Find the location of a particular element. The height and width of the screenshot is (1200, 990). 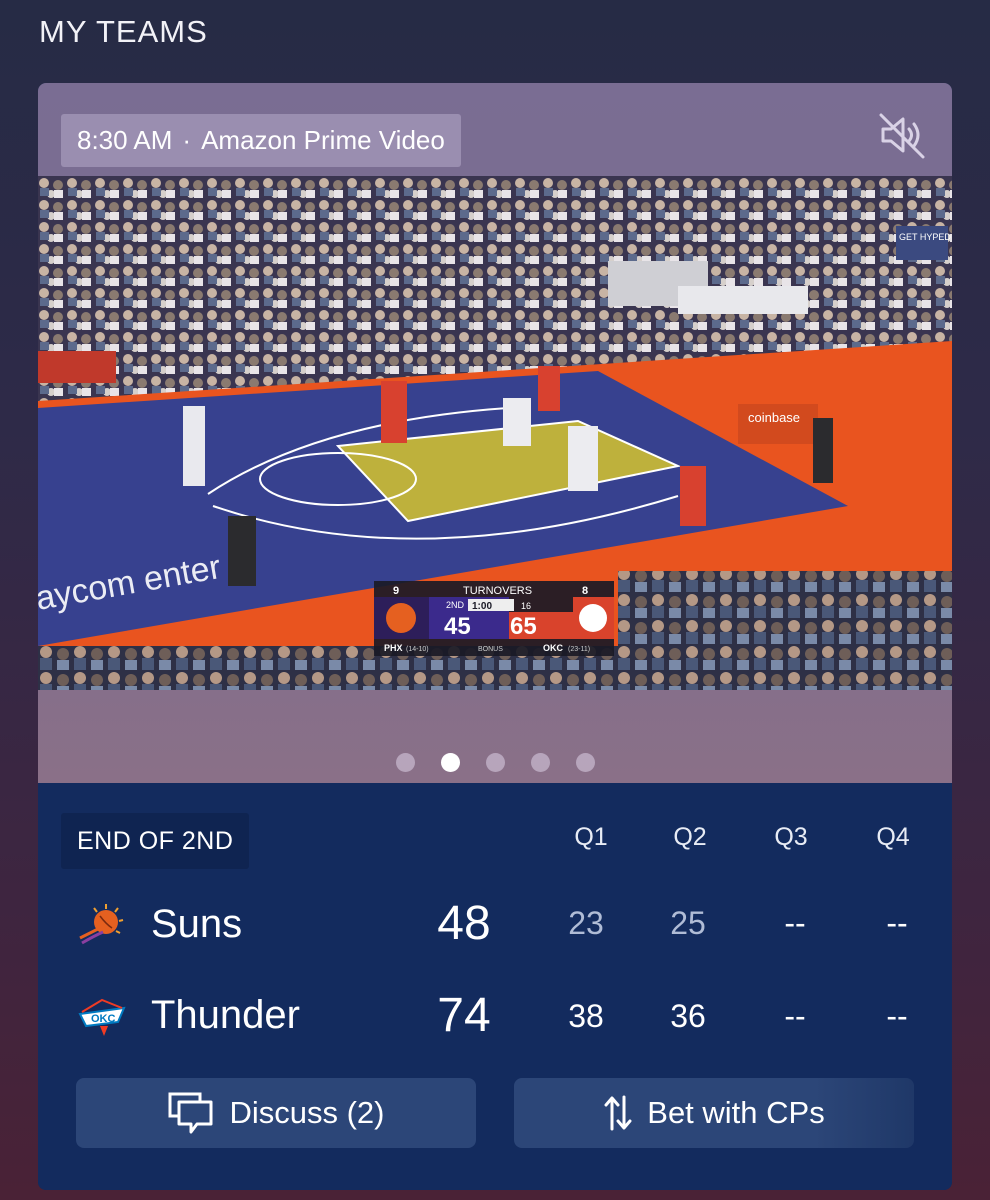

quarter-header-q2: Q2 is located at coordinates (690, 837).